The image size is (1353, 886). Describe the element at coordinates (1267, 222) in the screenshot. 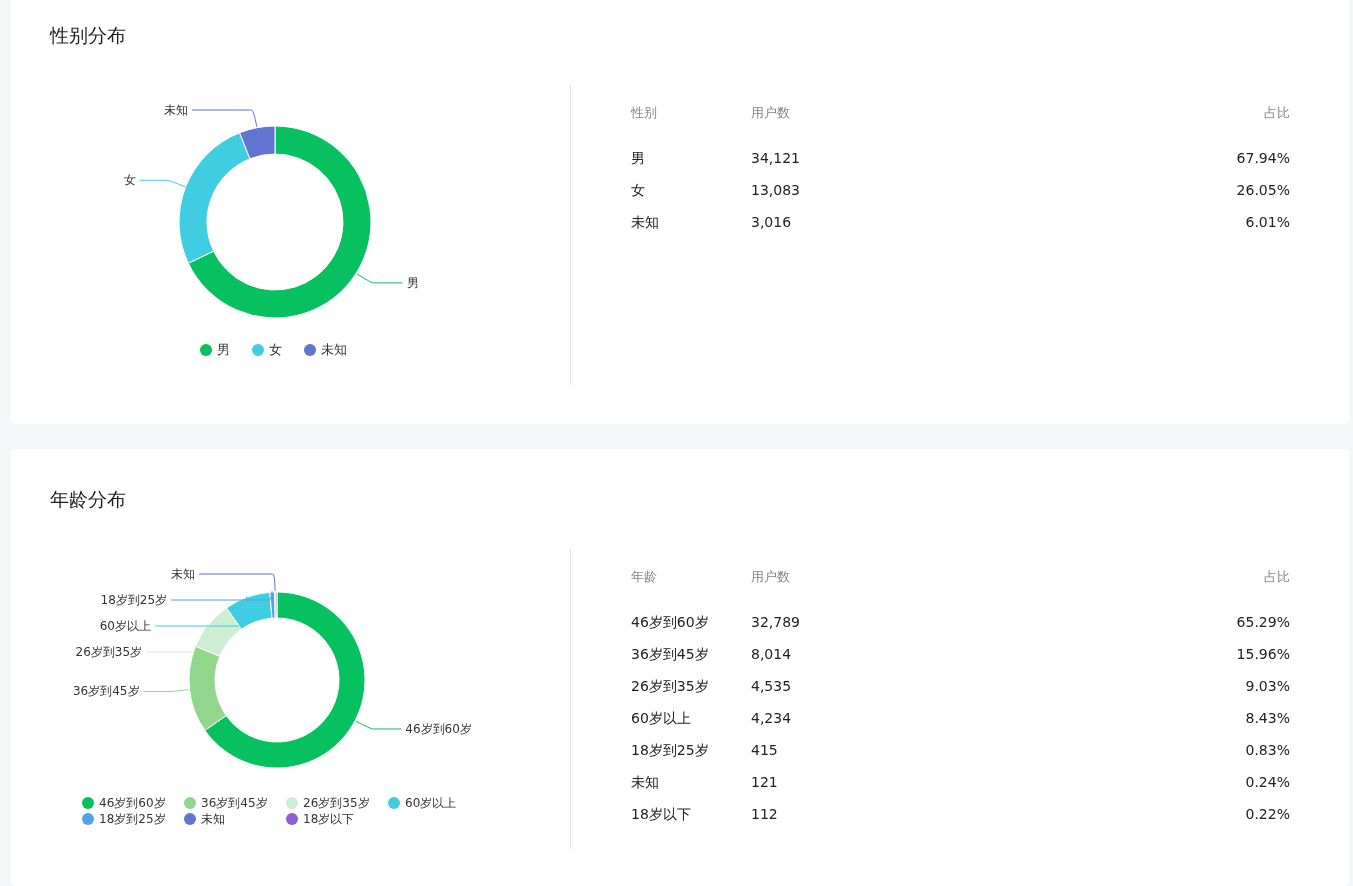

I see `table-cell-text: 6.01%` at that location.